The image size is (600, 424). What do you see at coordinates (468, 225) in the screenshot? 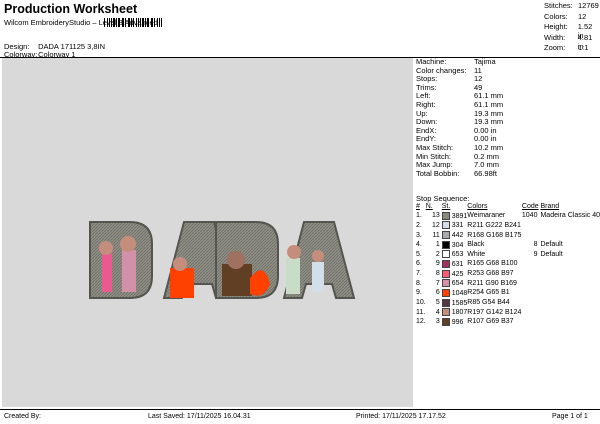
I see `table-row: 2. 12 331 R211 G222 B241` at bounding box center [468, 225].